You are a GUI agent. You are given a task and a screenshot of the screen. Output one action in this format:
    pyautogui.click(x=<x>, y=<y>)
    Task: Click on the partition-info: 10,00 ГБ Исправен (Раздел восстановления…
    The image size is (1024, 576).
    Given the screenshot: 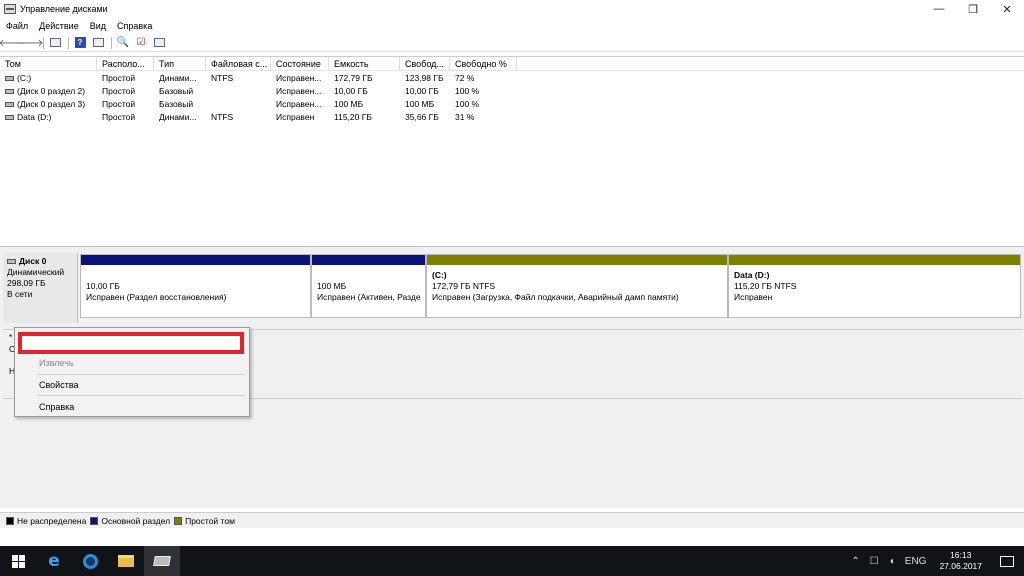 What is the action you would take?
    pyautogui.click(x=195, y=286)
    